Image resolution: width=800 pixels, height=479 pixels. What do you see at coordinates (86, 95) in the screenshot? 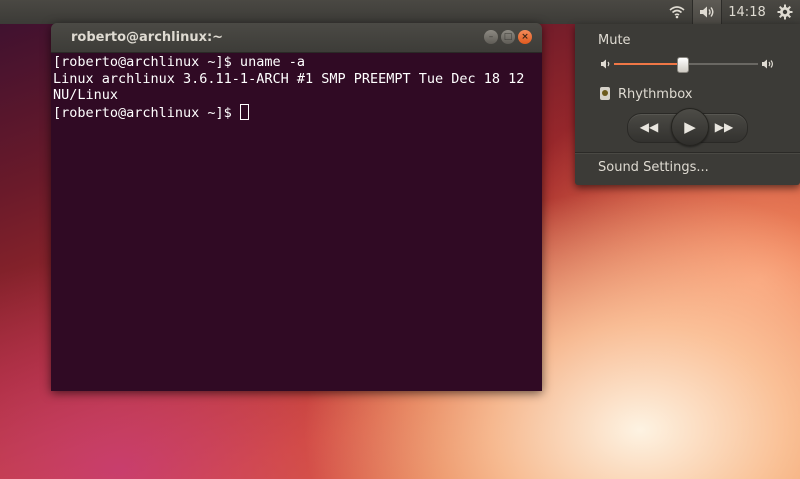
I see `terminal-line: NU/Linux` at bounding box center [86, 95].